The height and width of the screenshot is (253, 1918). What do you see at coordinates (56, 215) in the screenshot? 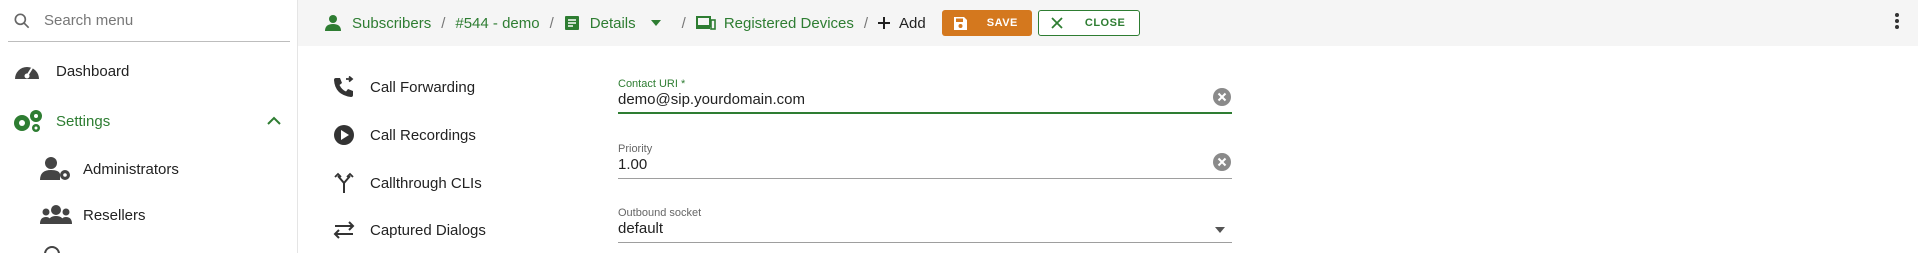
I see `group-icon` at bounding box center [56, 215].